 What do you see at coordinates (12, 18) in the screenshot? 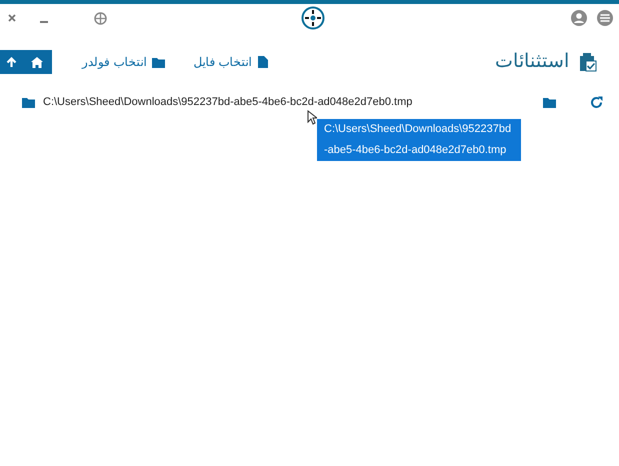
I see `close-button` at bounding box center [12, 18].